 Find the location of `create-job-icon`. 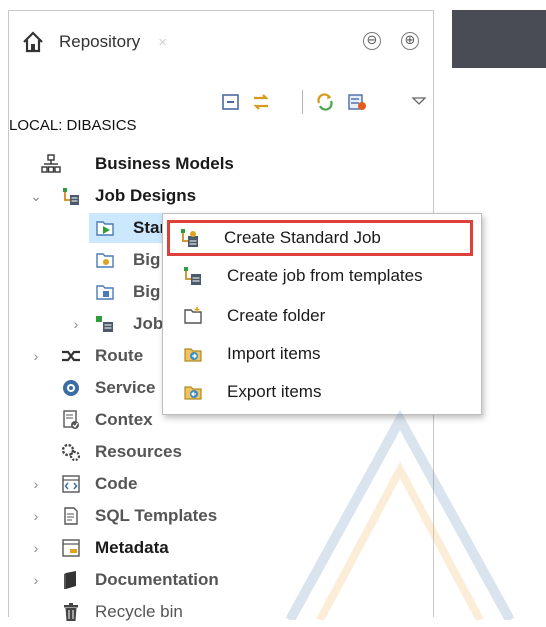

create-job-icon is located at coordinates (189, 238).